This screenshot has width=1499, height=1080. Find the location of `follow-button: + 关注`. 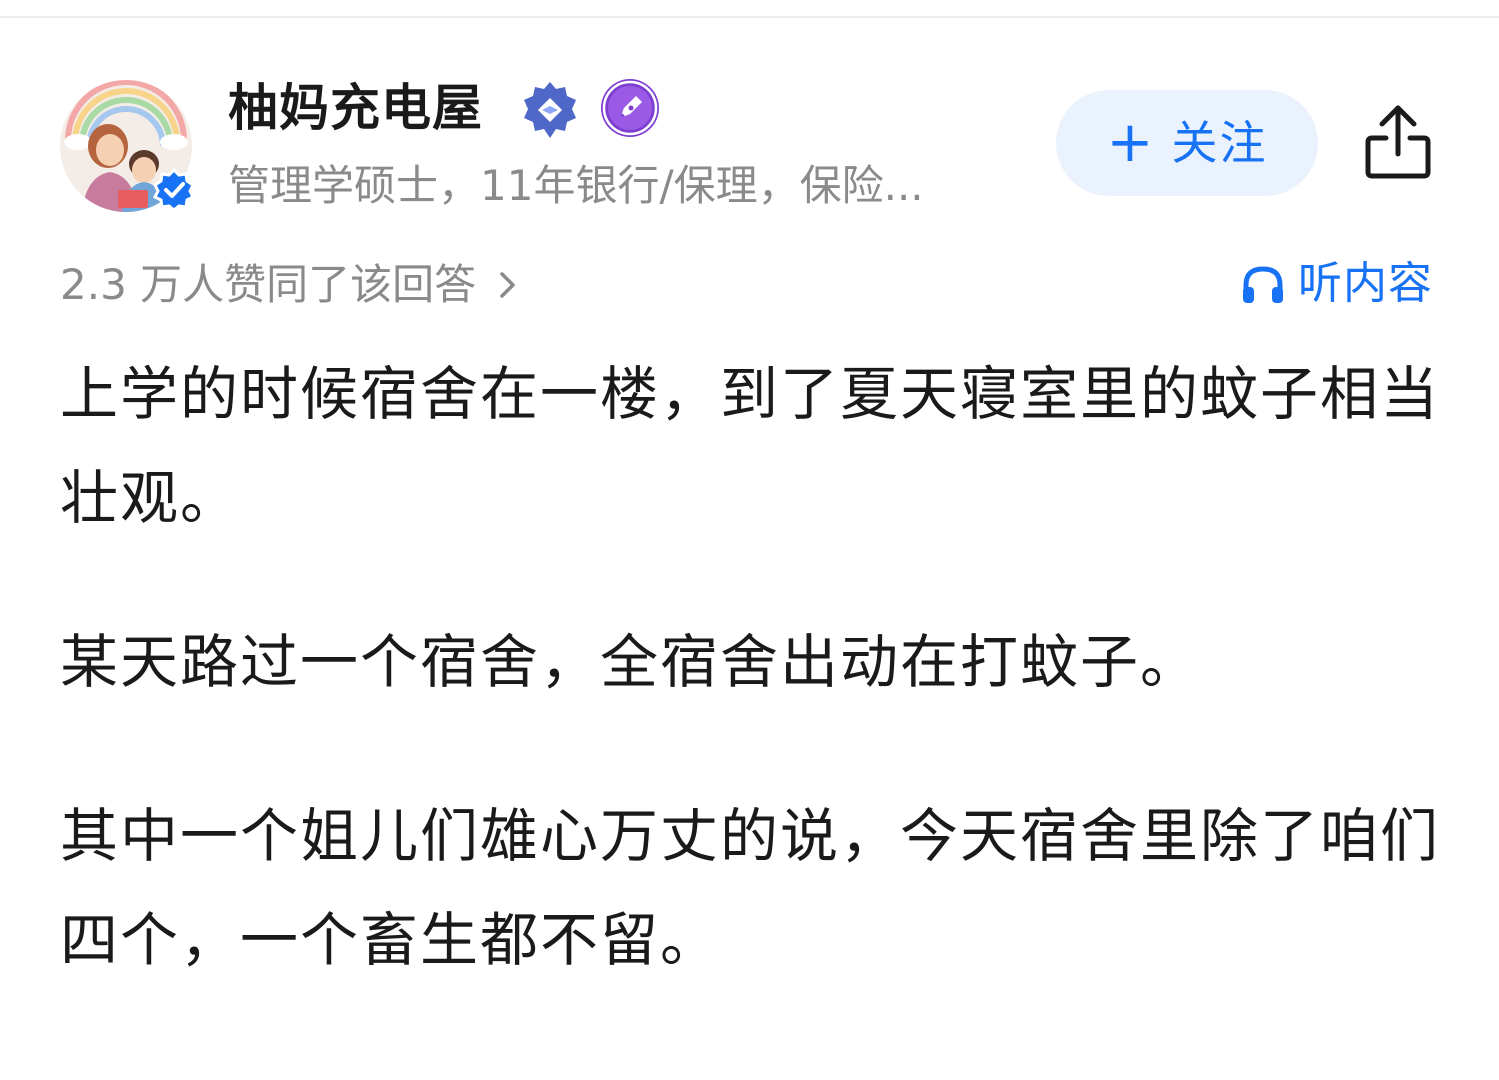

follow-button: + 关注 is located at coordinates (1187, 143).